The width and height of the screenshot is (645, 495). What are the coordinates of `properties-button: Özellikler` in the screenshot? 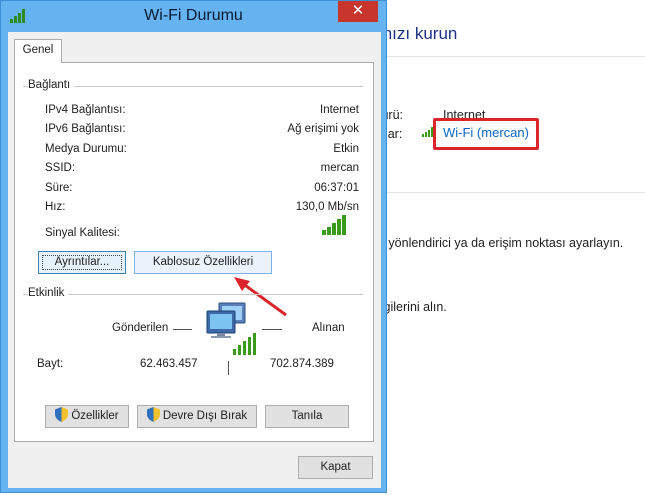 It's located at (87, 416).